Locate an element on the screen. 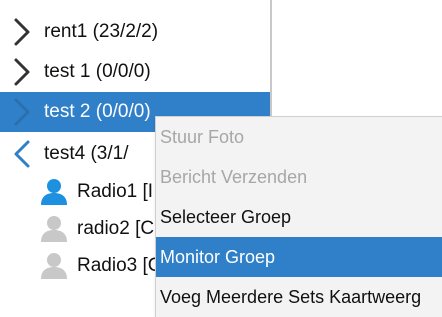 The width and height of the screenshot is (442, 317). menu-item-stuur-foto: Stuur Foto is located at coordinates (299, 137).